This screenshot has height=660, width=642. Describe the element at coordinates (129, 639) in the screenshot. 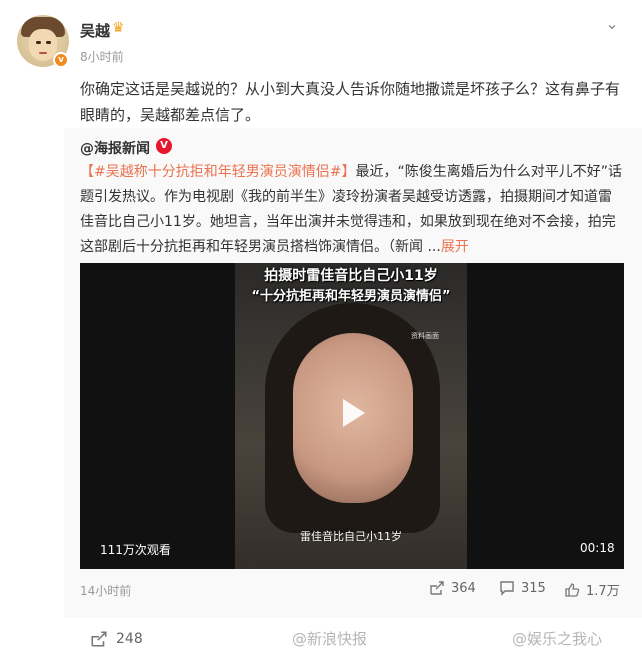

I see `footer-share-count: 248` at that location.